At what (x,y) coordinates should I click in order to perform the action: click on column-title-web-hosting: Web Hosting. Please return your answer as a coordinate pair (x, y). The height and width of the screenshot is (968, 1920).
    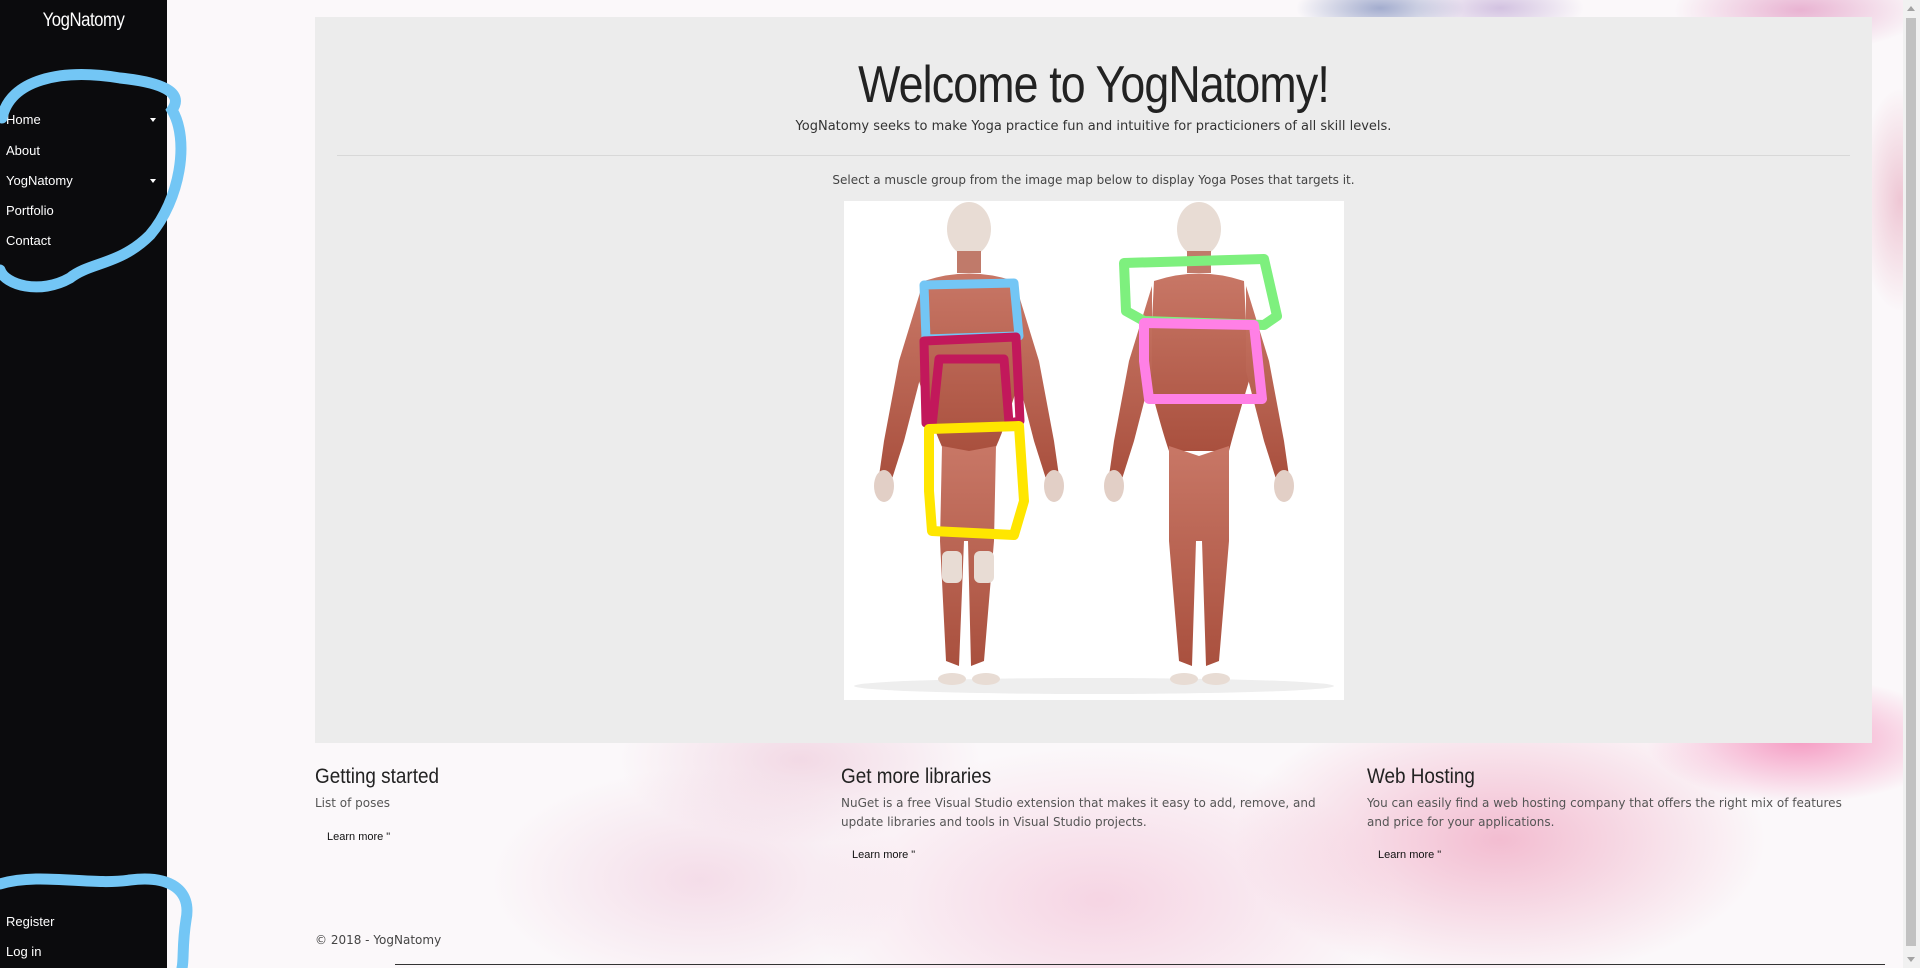
    Looking at the image, I should click on (1421, 776).